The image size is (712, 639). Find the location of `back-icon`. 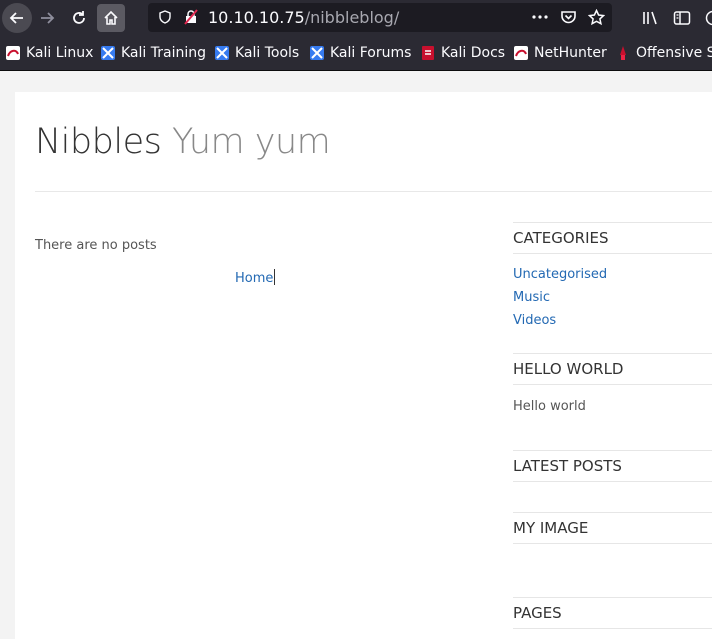

back-icon is located at coordinates (16, 18).